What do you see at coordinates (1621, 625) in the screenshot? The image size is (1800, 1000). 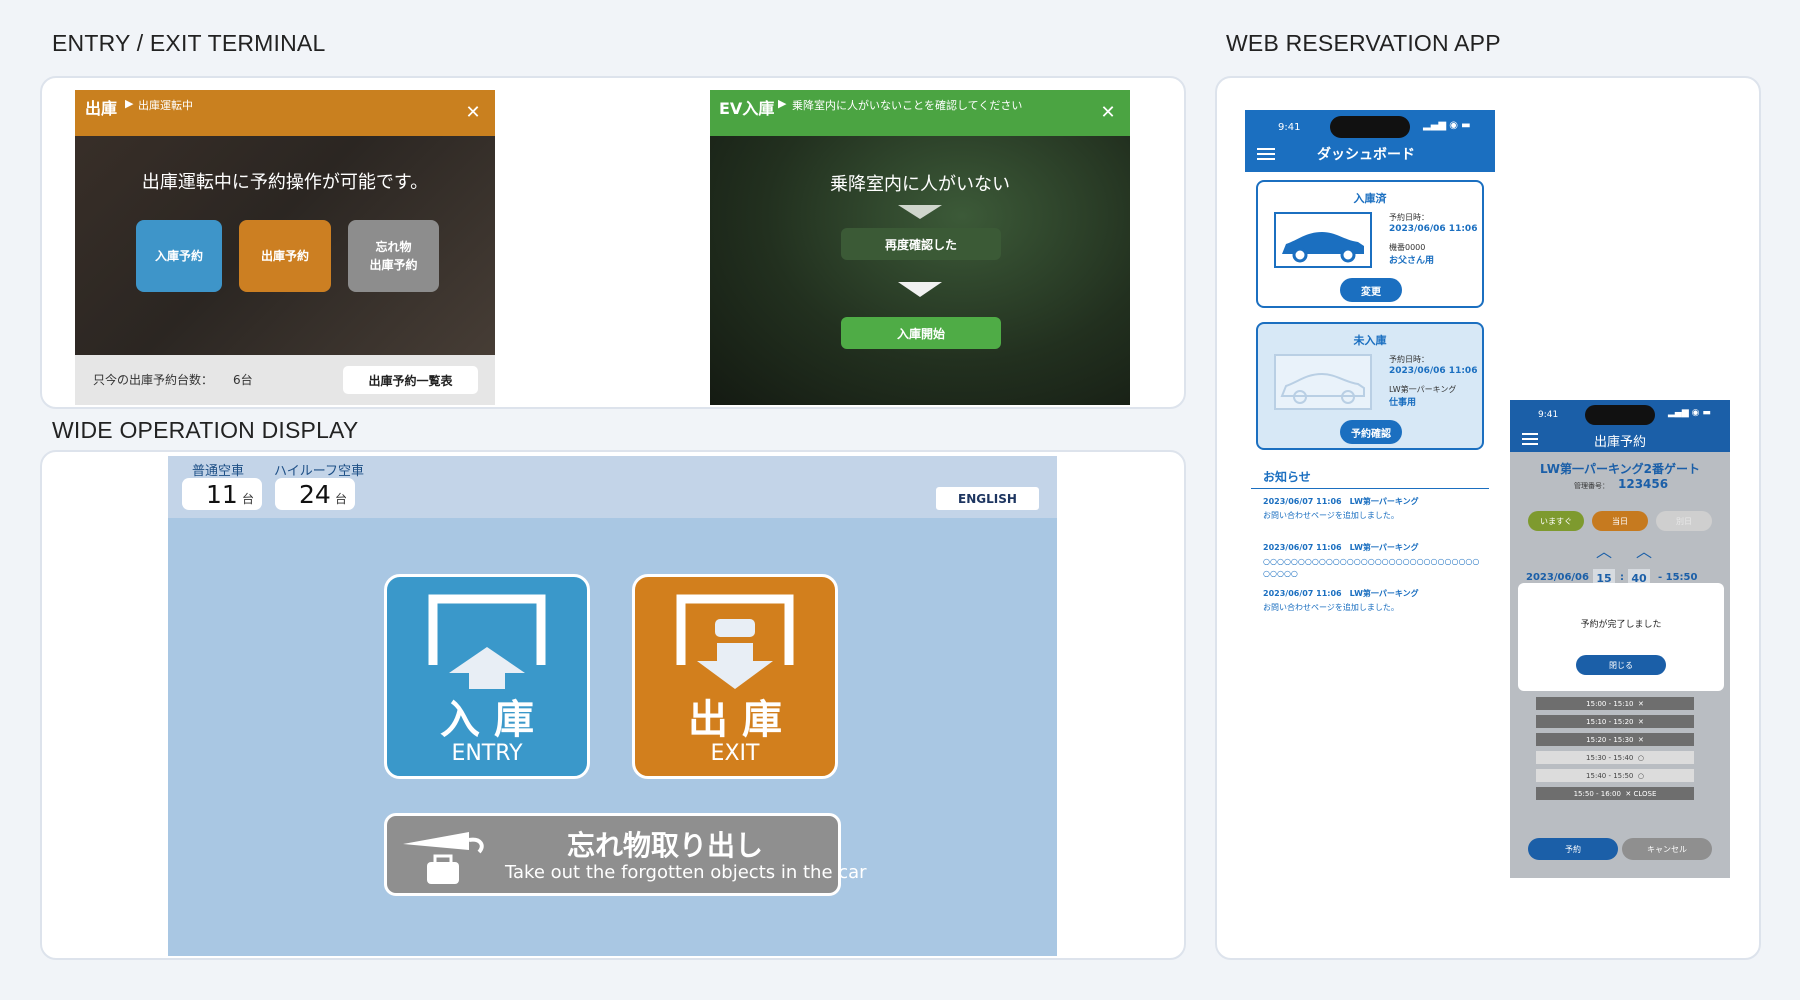 I see `dialog-message: 予約が完了しました` at bounding box center [1621, 625].